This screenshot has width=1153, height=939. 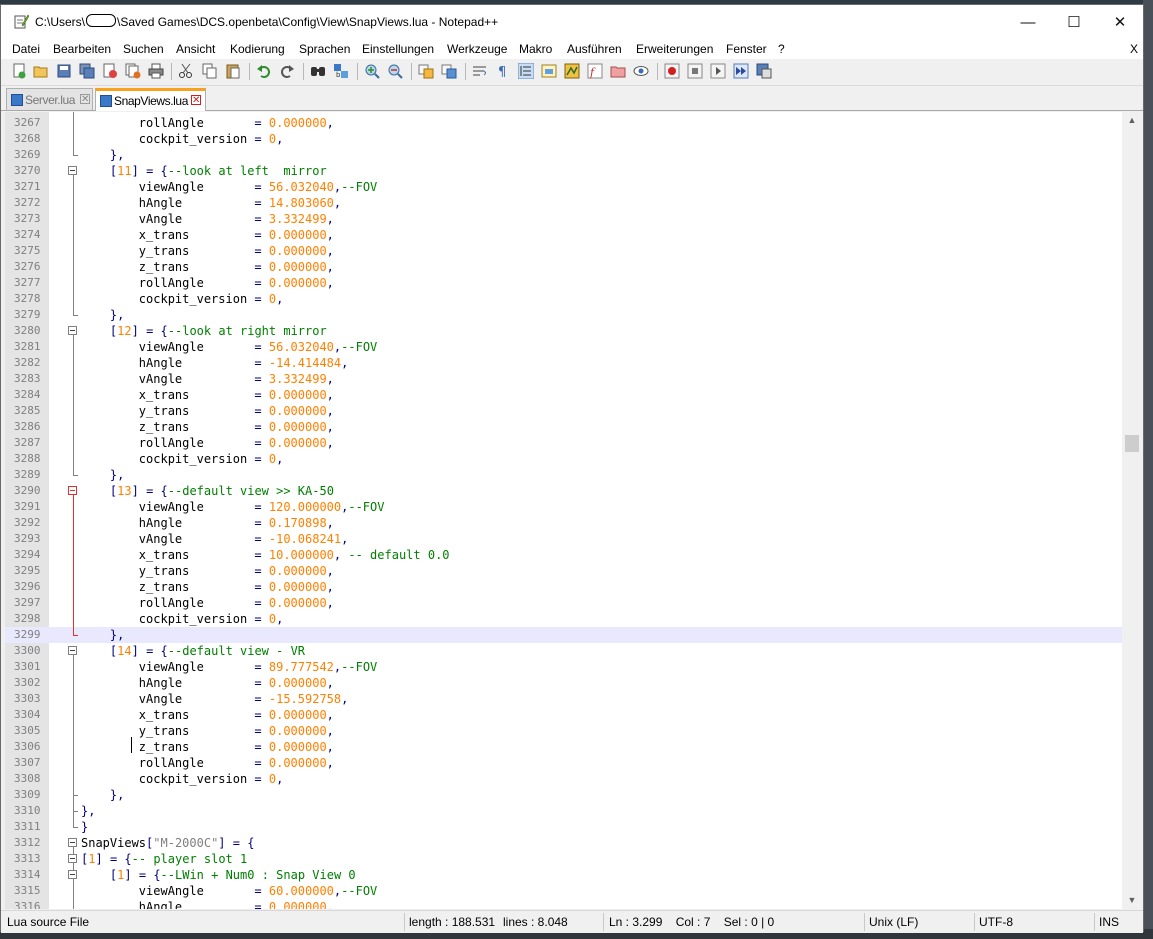 I want to click on code-line: 3312 SnapViews["M-2000C"] = {, so click(x=563, y=843).